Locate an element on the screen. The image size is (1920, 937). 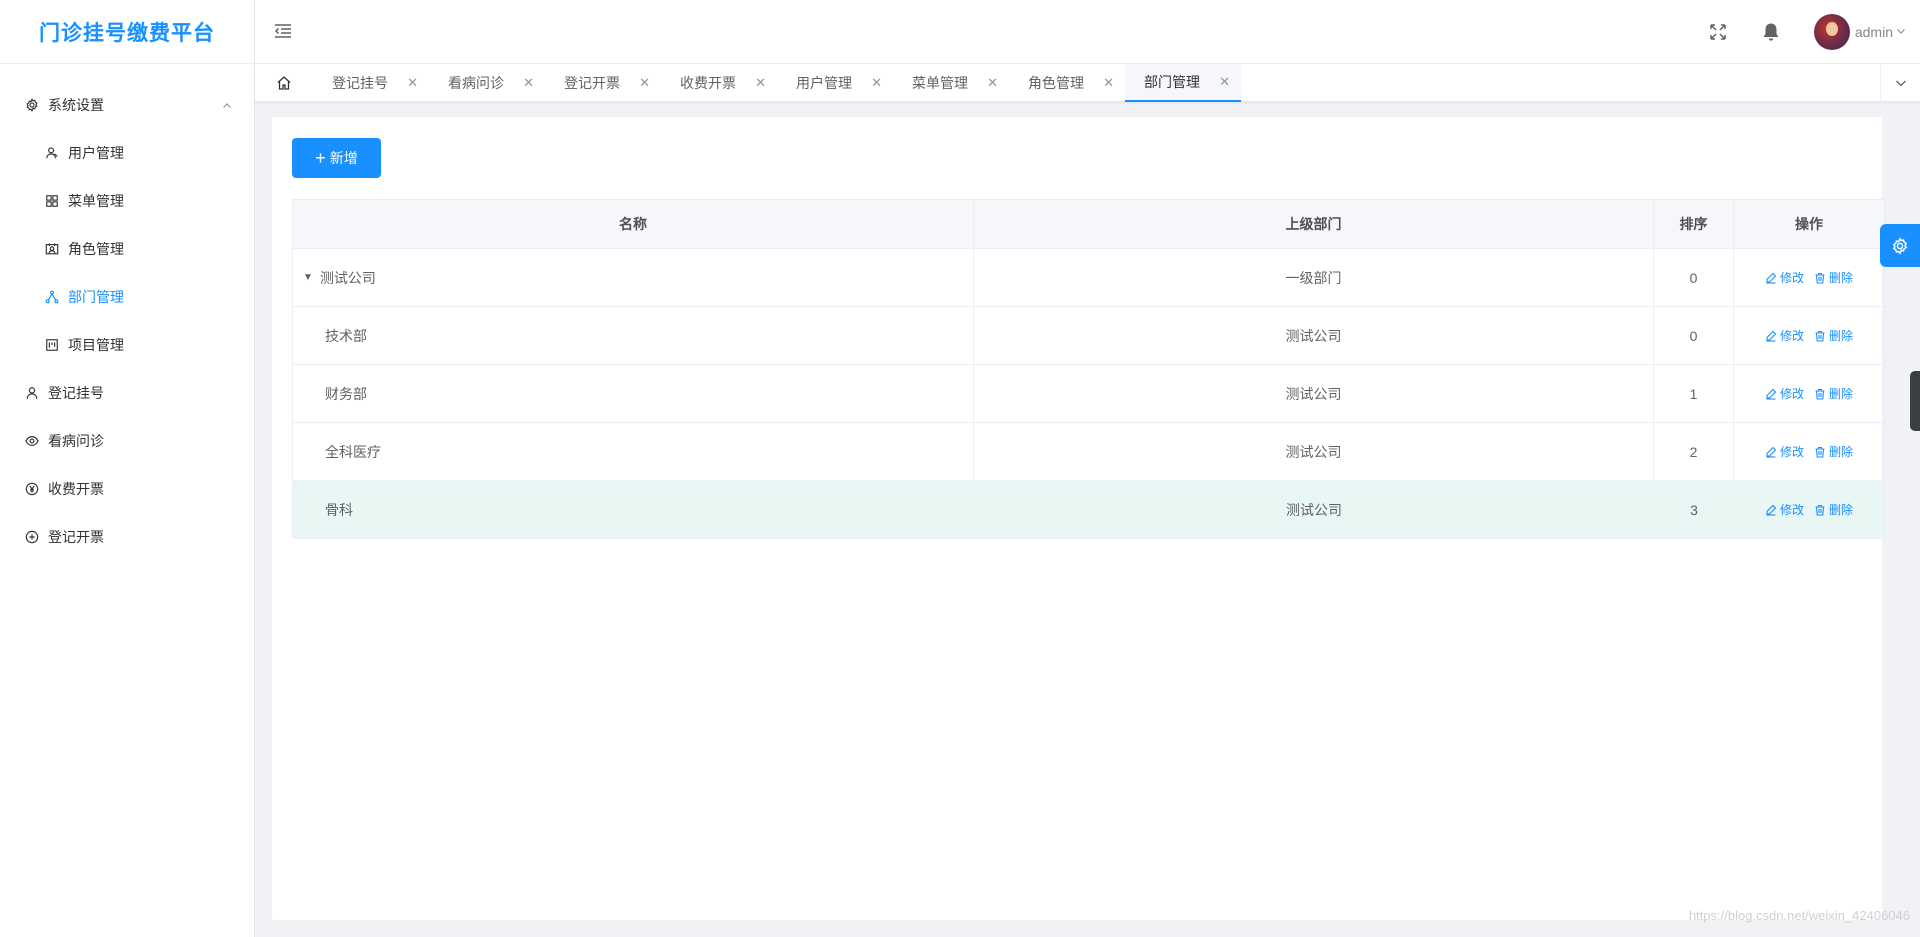
sidebar-item-label: 收费开票 is located at coordinates (76, 489).